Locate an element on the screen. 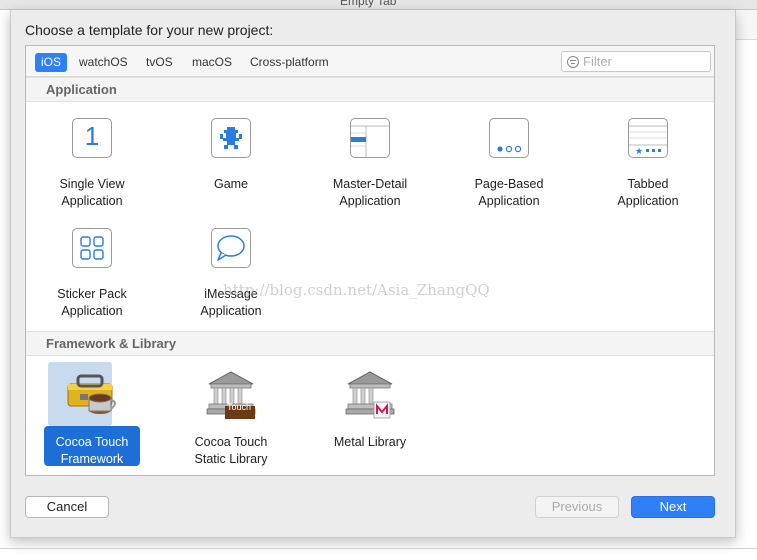  window-title: Empty Tab is located at coordinates (368, 4).